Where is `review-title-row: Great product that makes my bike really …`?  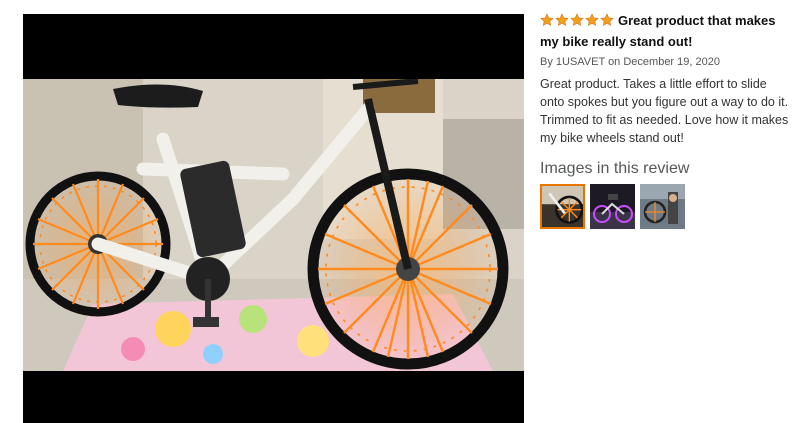 review-title-row: Great product that makes my bike really … is located at coordinates (667, 31).